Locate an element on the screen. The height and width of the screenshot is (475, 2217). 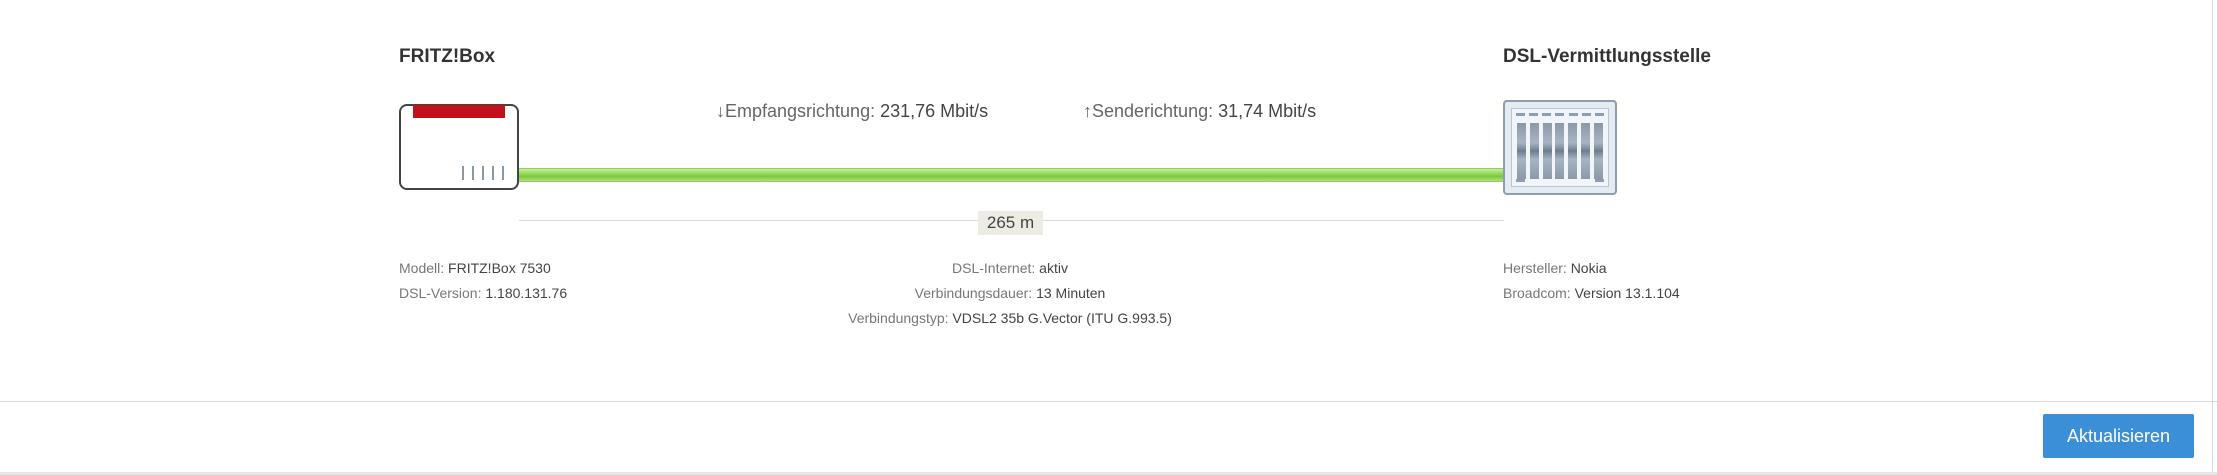
dslam-device-icon is located at coordinates (1560, 147).